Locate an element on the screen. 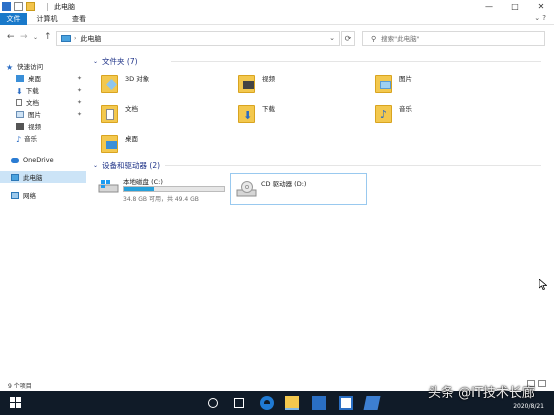  sidebar-item-desktop: 桌面 ✦ is located at coordinates (51, 78).